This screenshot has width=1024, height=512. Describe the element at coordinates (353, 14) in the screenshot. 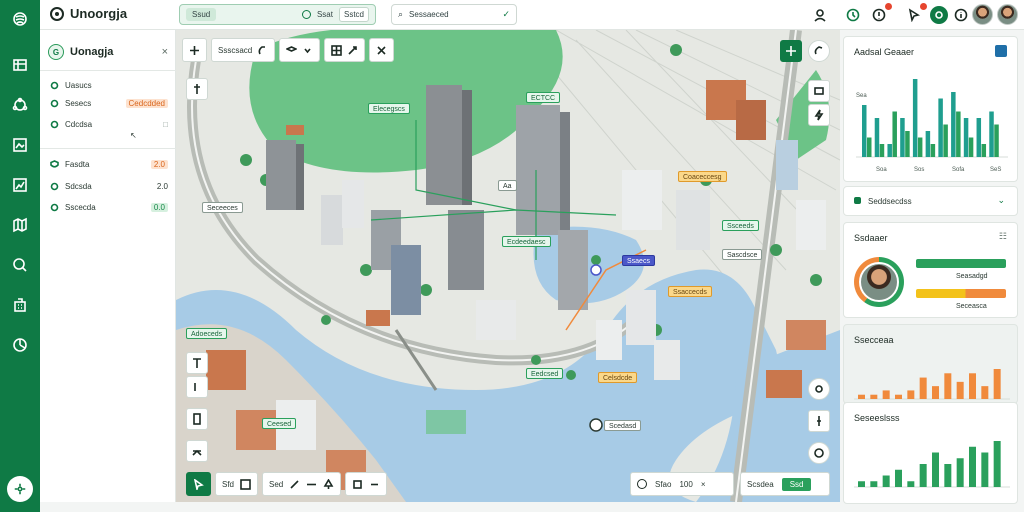

I see `view-tab-3: Sstcd` at that location.